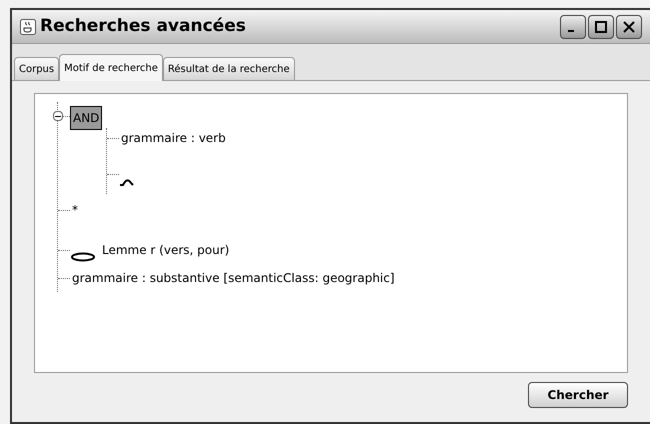 The image size is (650, 424). Describe the element at coordinates (37, 68) in the screenshot. I see `tab: Corpus` at that location.